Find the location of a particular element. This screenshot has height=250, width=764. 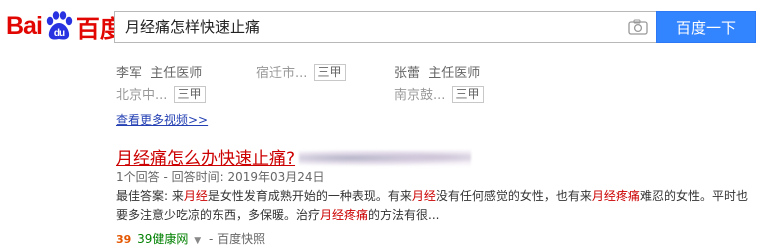

site-favicon-icon: 39 is located at coordinates (124, 239).